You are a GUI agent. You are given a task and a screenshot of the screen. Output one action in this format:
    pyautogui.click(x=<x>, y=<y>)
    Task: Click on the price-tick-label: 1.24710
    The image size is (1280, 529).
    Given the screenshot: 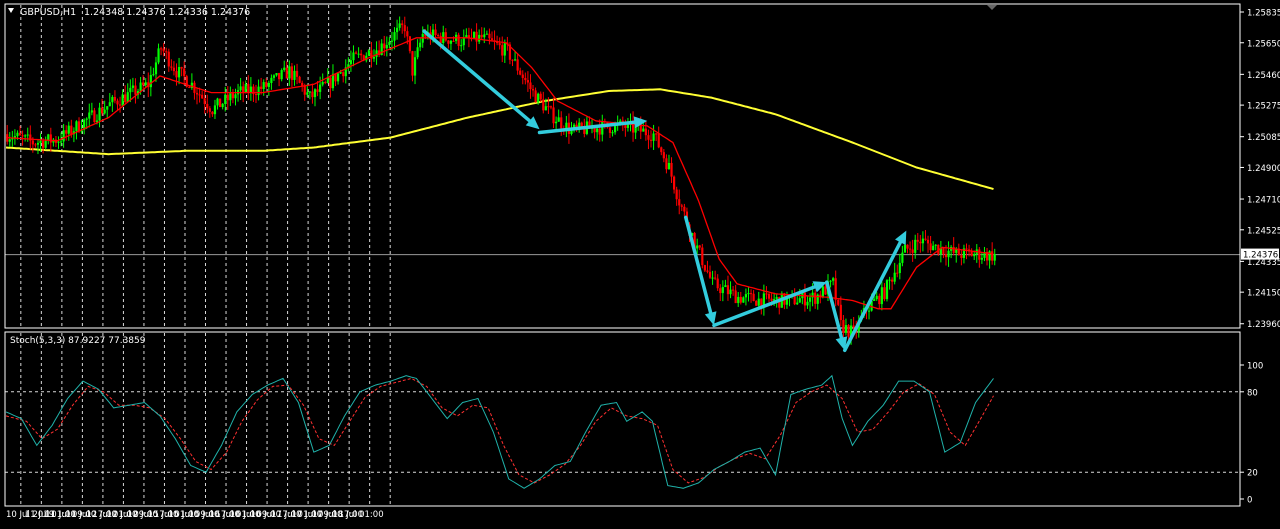 What is the action you would take?
    pyautogui.click(x=1263, y=201)
    